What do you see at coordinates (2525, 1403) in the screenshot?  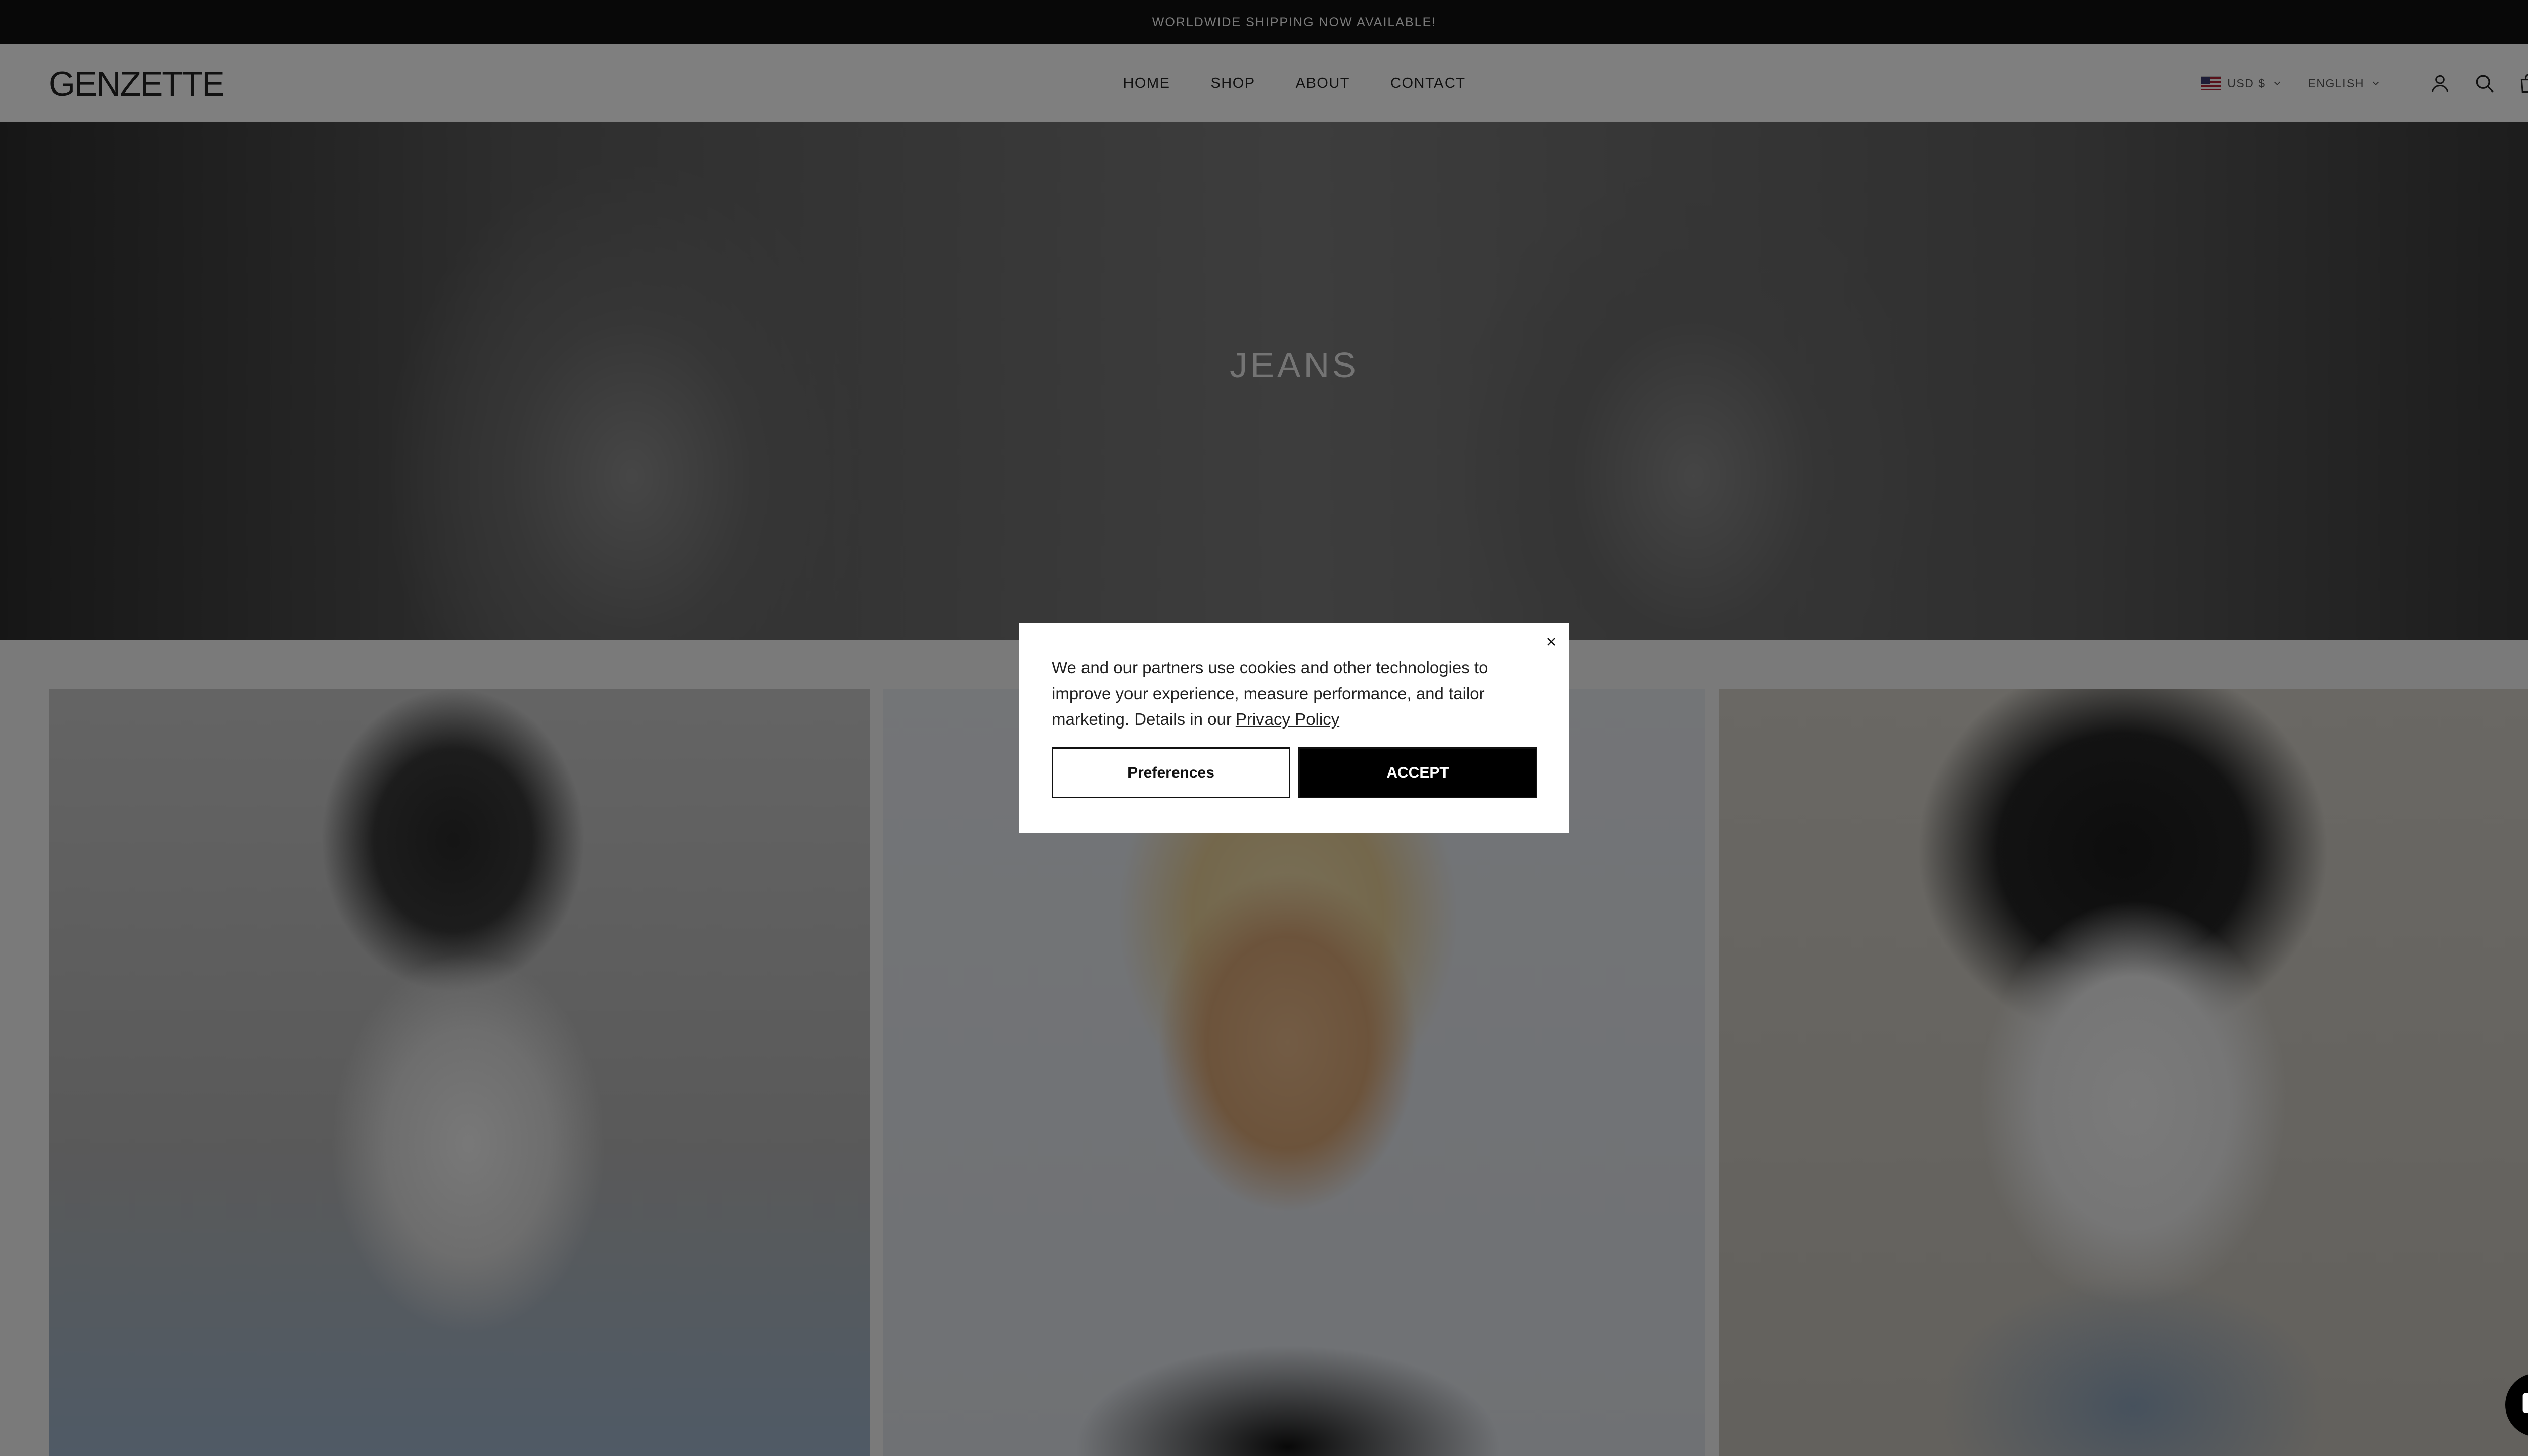 I see `chat-icon` at bounding box center [2525, 1403].